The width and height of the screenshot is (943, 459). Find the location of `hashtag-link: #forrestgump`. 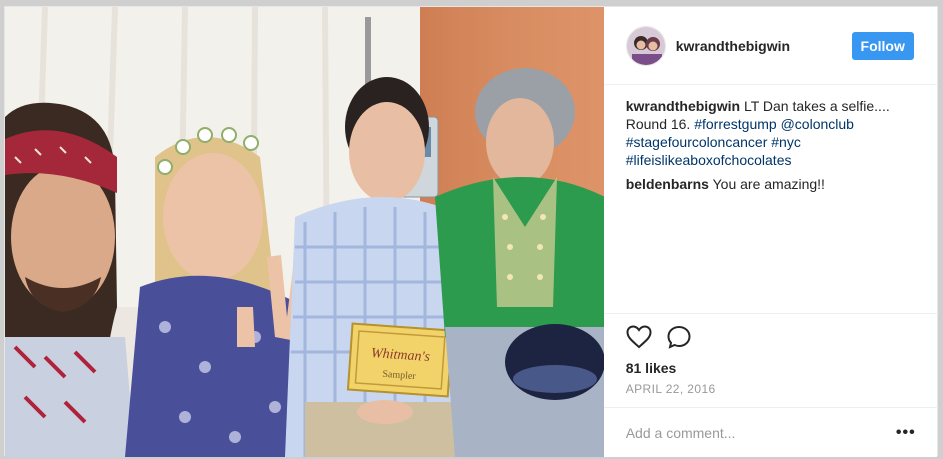

hashtag-link: #forrestgump is located at coordinates (735, 124).